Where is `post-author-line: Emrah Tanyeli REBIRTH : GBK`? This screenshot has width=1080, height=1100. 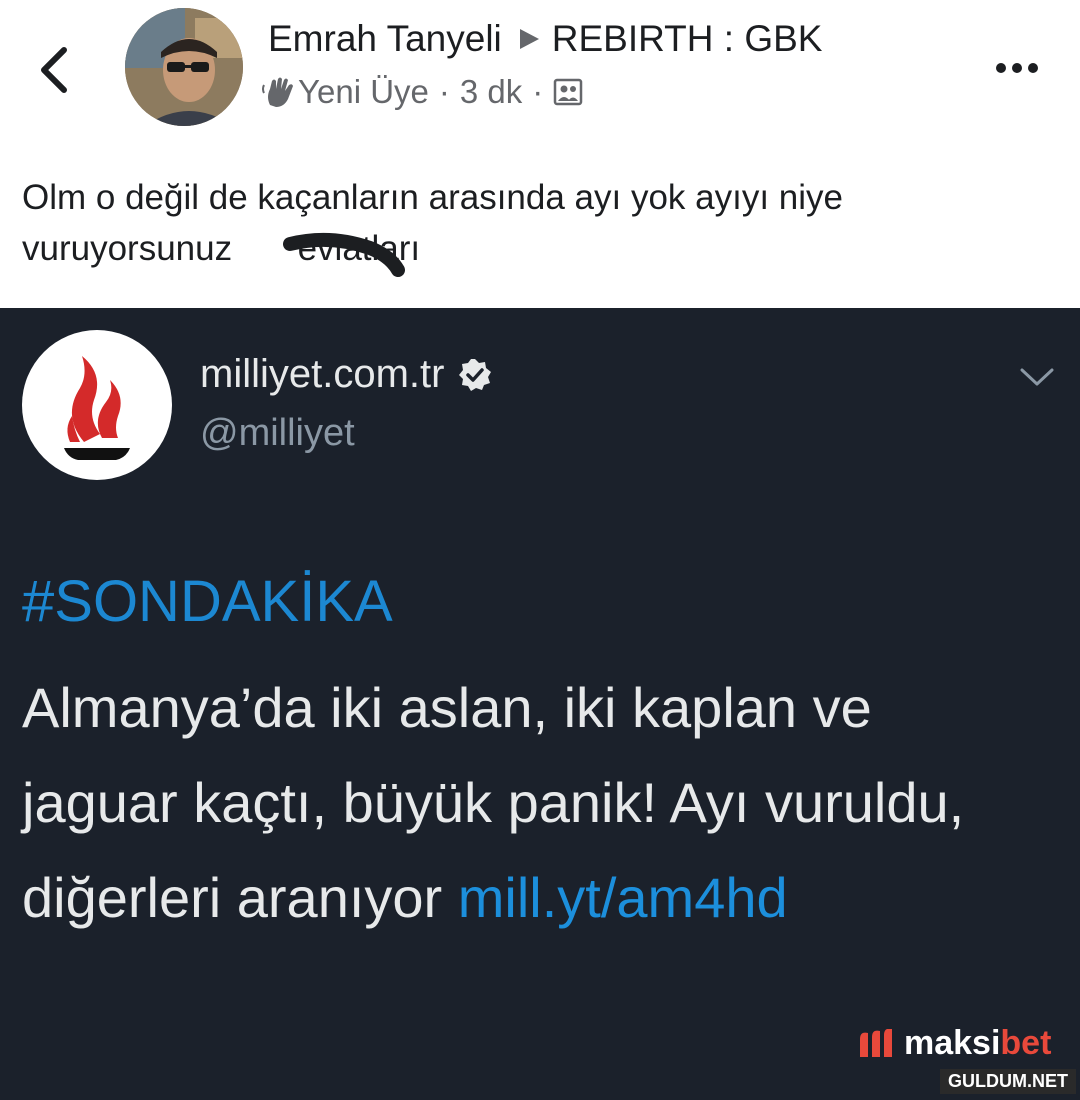 post-author-line: Emrah Tanyeli REBIRTH : GBK is located at coordinates (545, 39).